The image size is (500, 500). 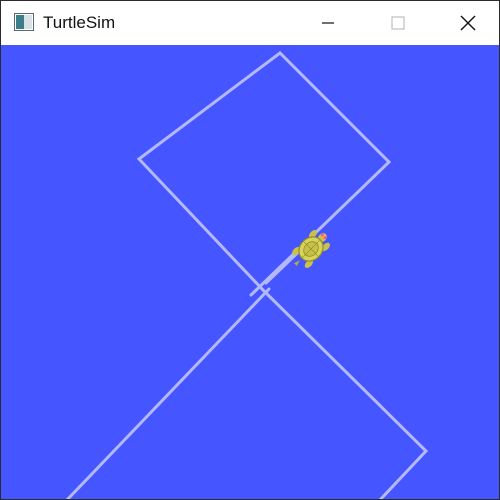 What do you see at coordinates (24, 22) in the screenshot?
I see `app-icon` at bounding box center [24, 22].